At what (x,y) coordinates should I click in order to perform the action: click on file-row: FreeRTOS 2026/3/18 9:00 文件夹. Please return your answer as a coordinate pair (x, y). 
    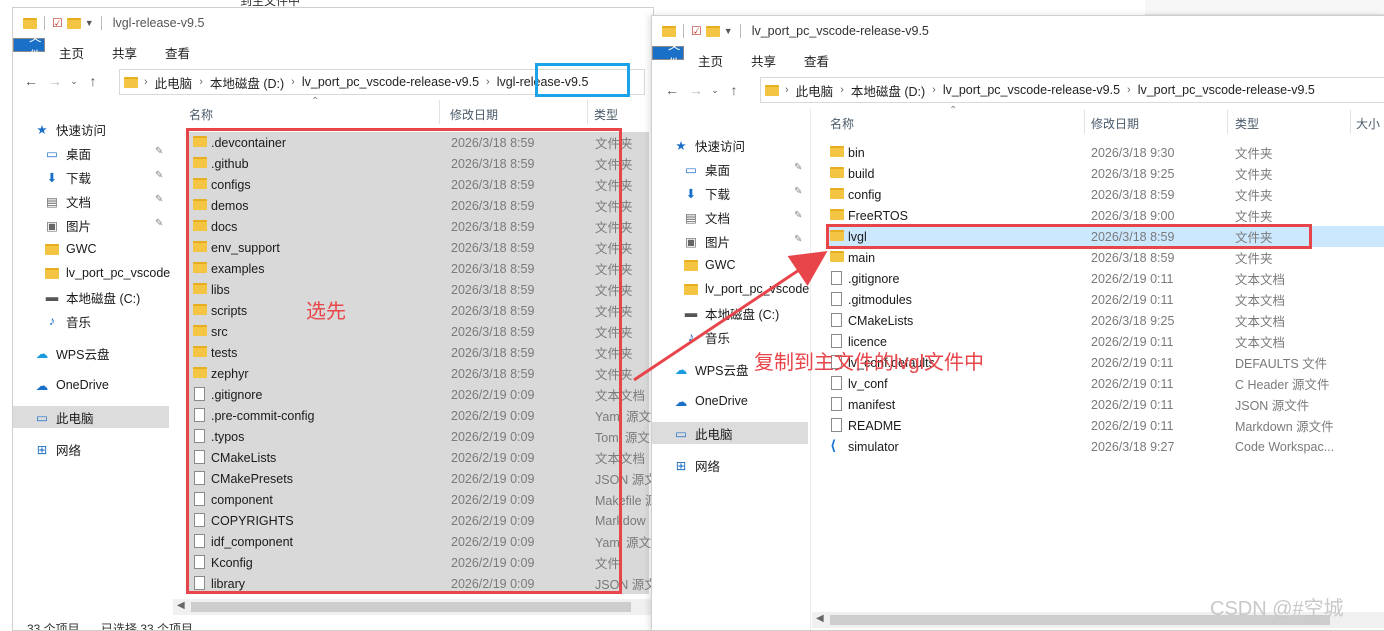
    Looking at the image, I should click on (1105, 215).